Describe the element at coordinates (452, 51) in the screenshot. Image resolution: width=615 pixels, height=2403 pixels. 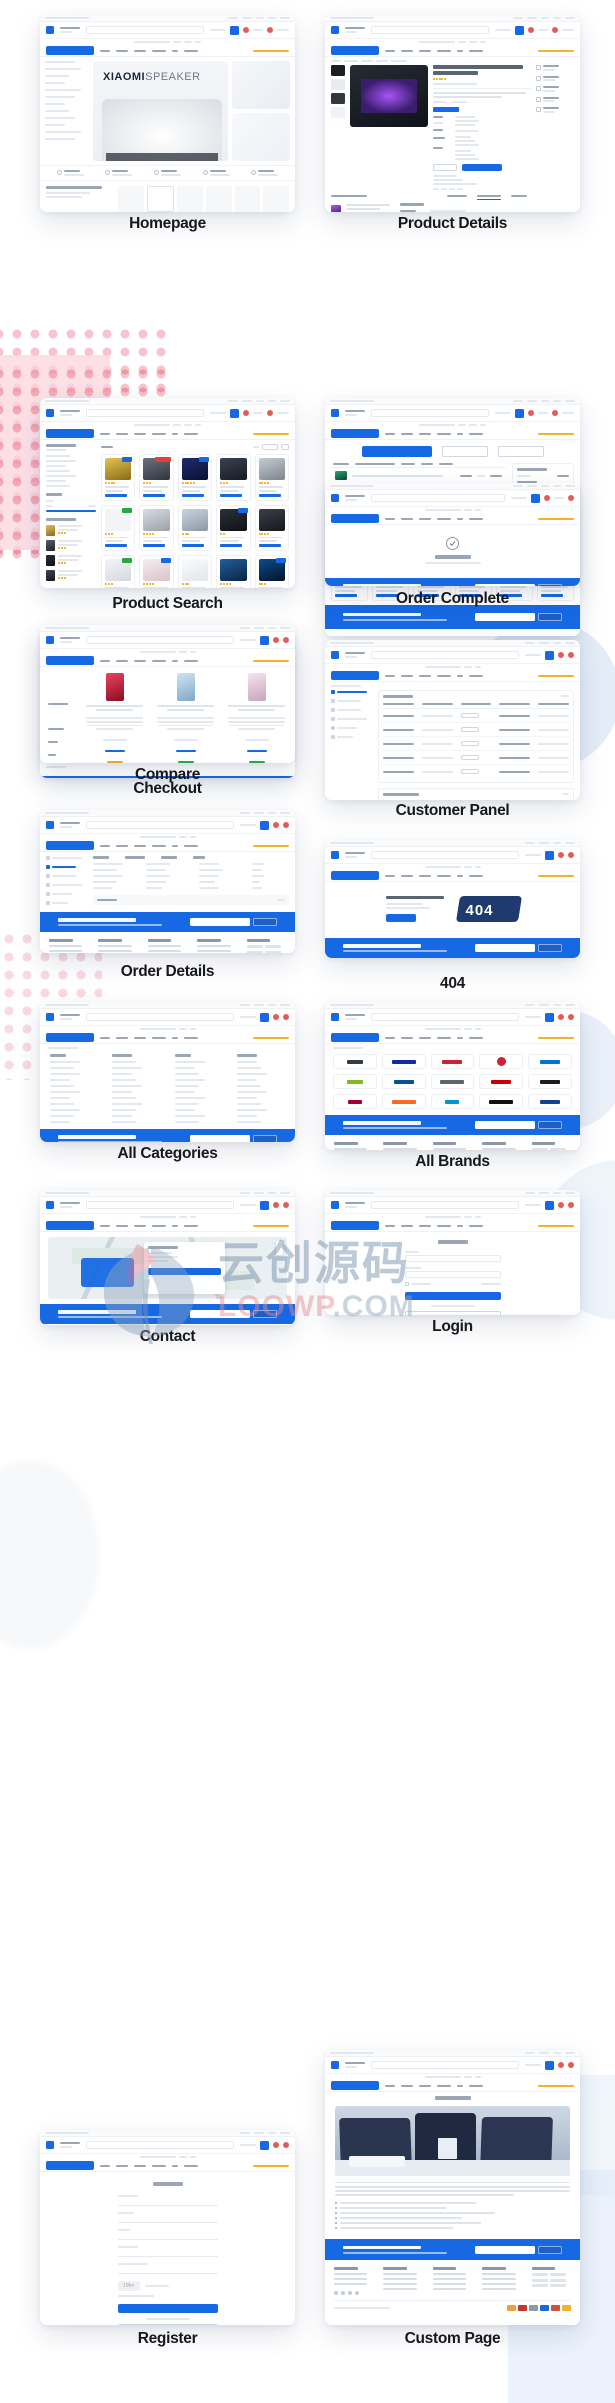
I see `pd-navbar` at that location.